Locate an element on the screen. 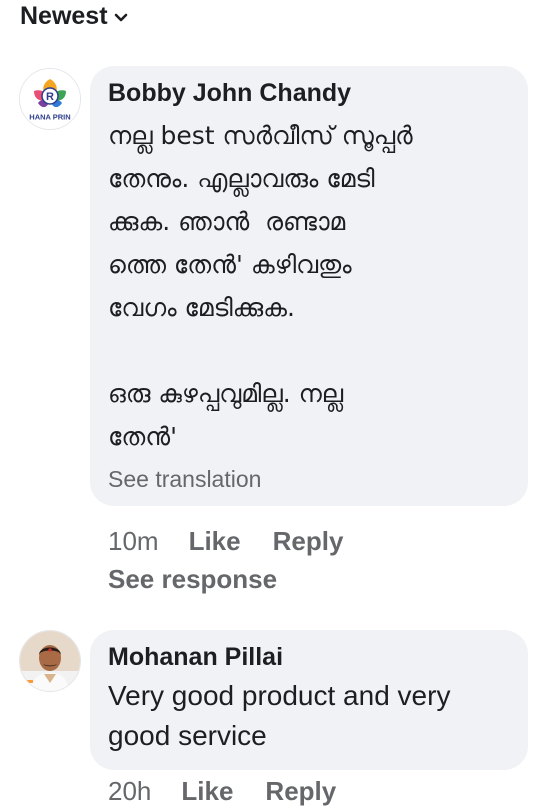  comment-actions: 10m Like Reply is located at coordinates (241, 541).